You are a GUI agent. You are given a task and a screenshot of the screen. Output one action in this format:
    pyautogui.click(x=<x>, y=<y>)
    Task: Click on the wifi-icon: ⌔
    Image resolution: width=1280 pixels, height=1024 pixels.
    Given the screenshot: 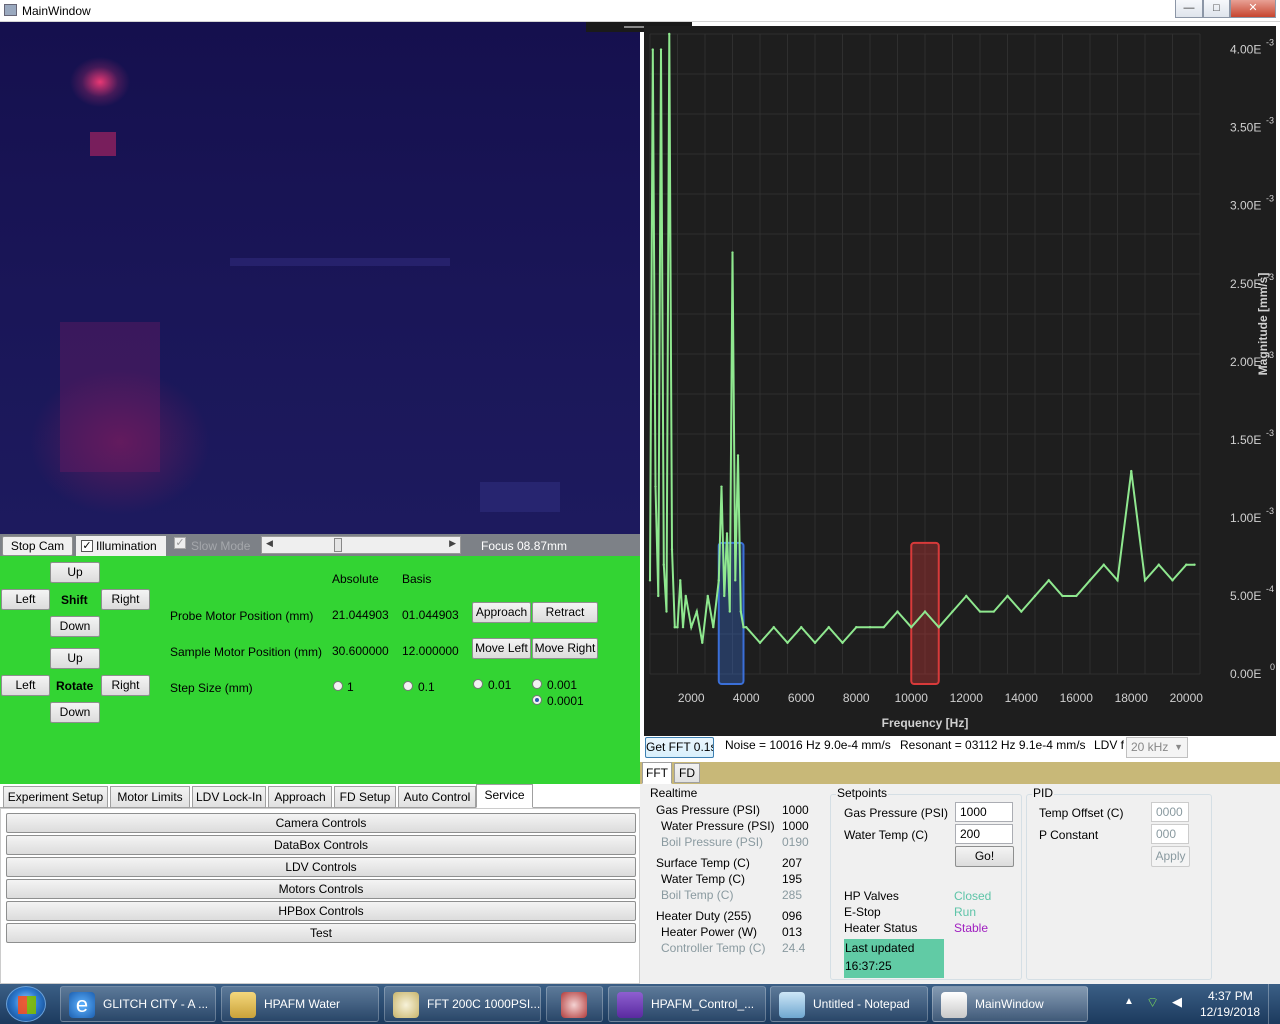 What is the action you would take?
    pyautogui.click(x=1152, y=1003)
    